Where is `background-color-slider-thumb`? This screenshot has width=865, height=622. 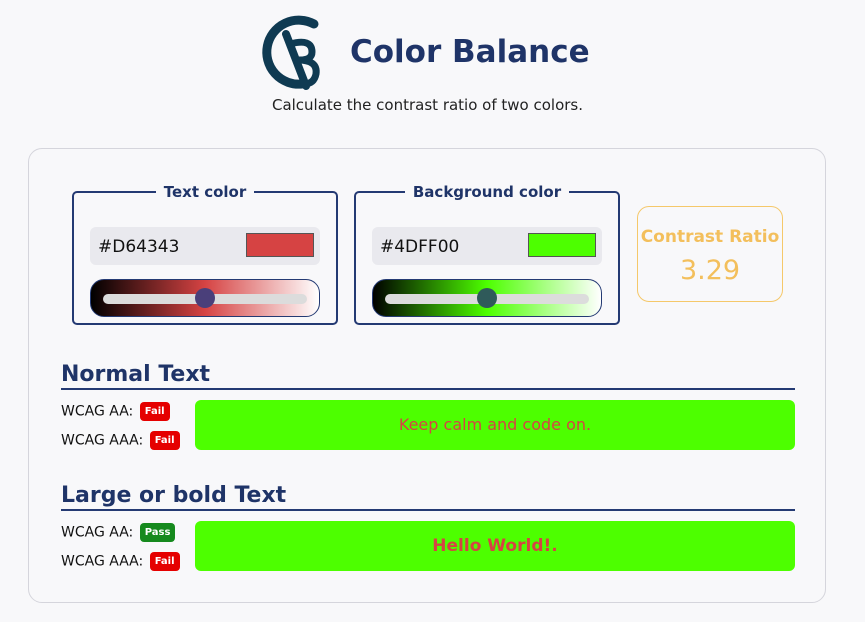 background-color-slider-thumb is located at coordinates (487, 298).